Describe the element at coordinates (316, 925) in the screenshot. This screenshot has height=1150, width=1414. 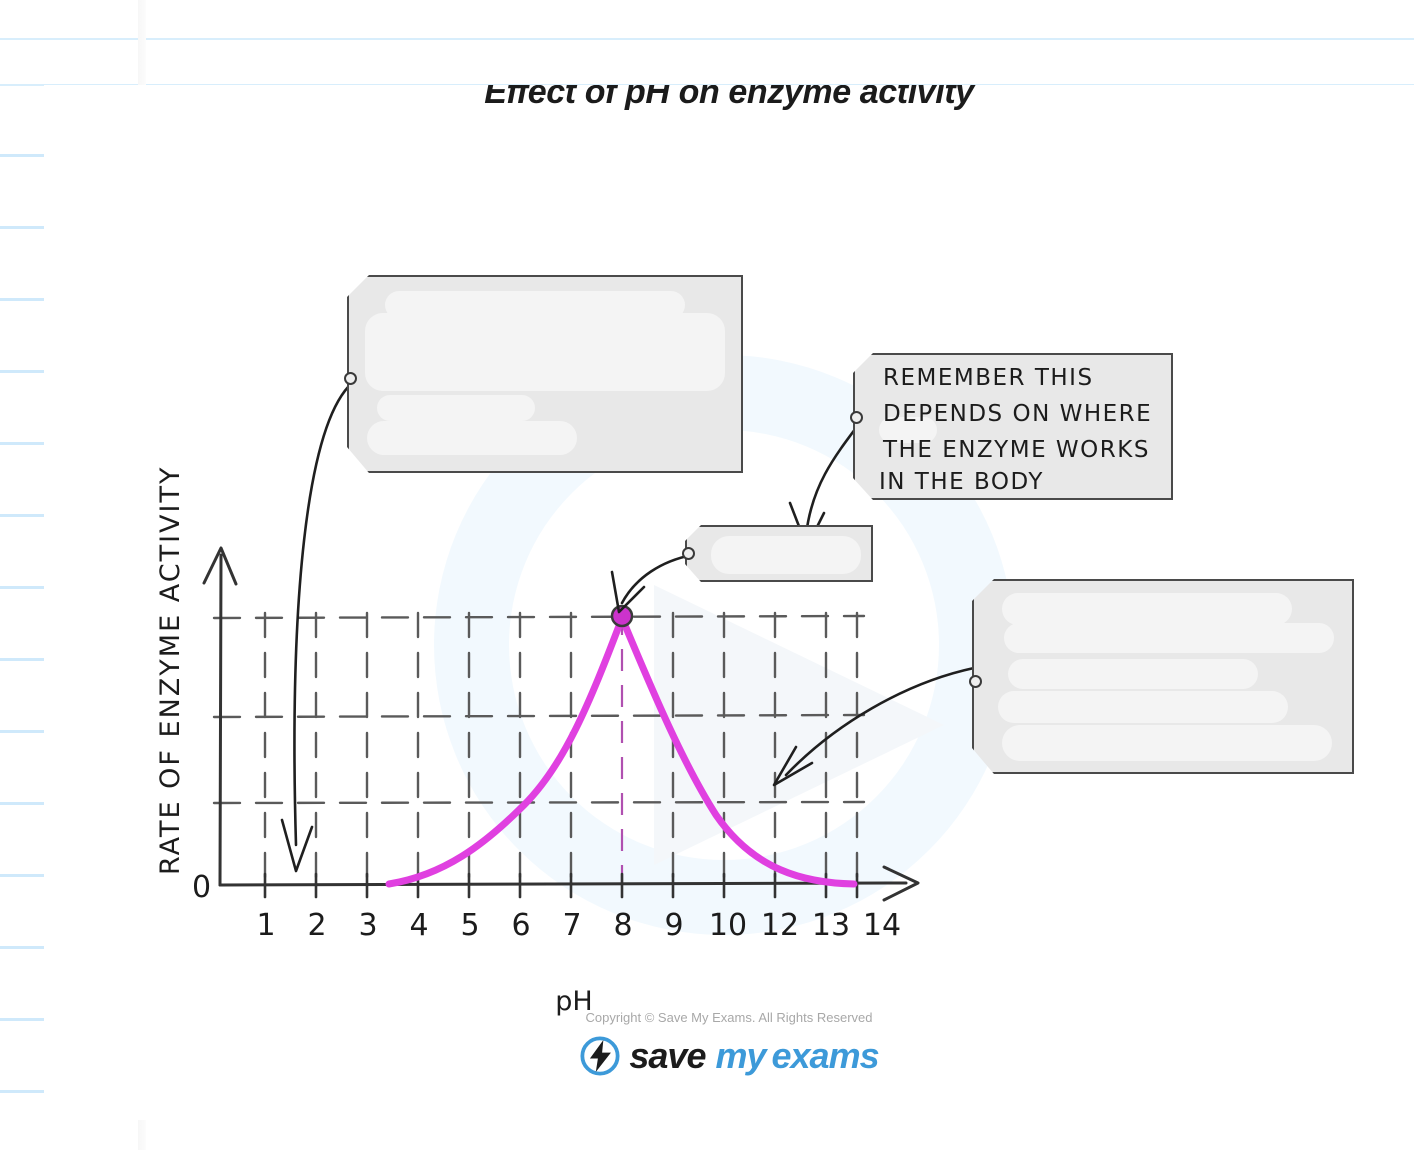
I see `x-tick-label: 2` at that location.